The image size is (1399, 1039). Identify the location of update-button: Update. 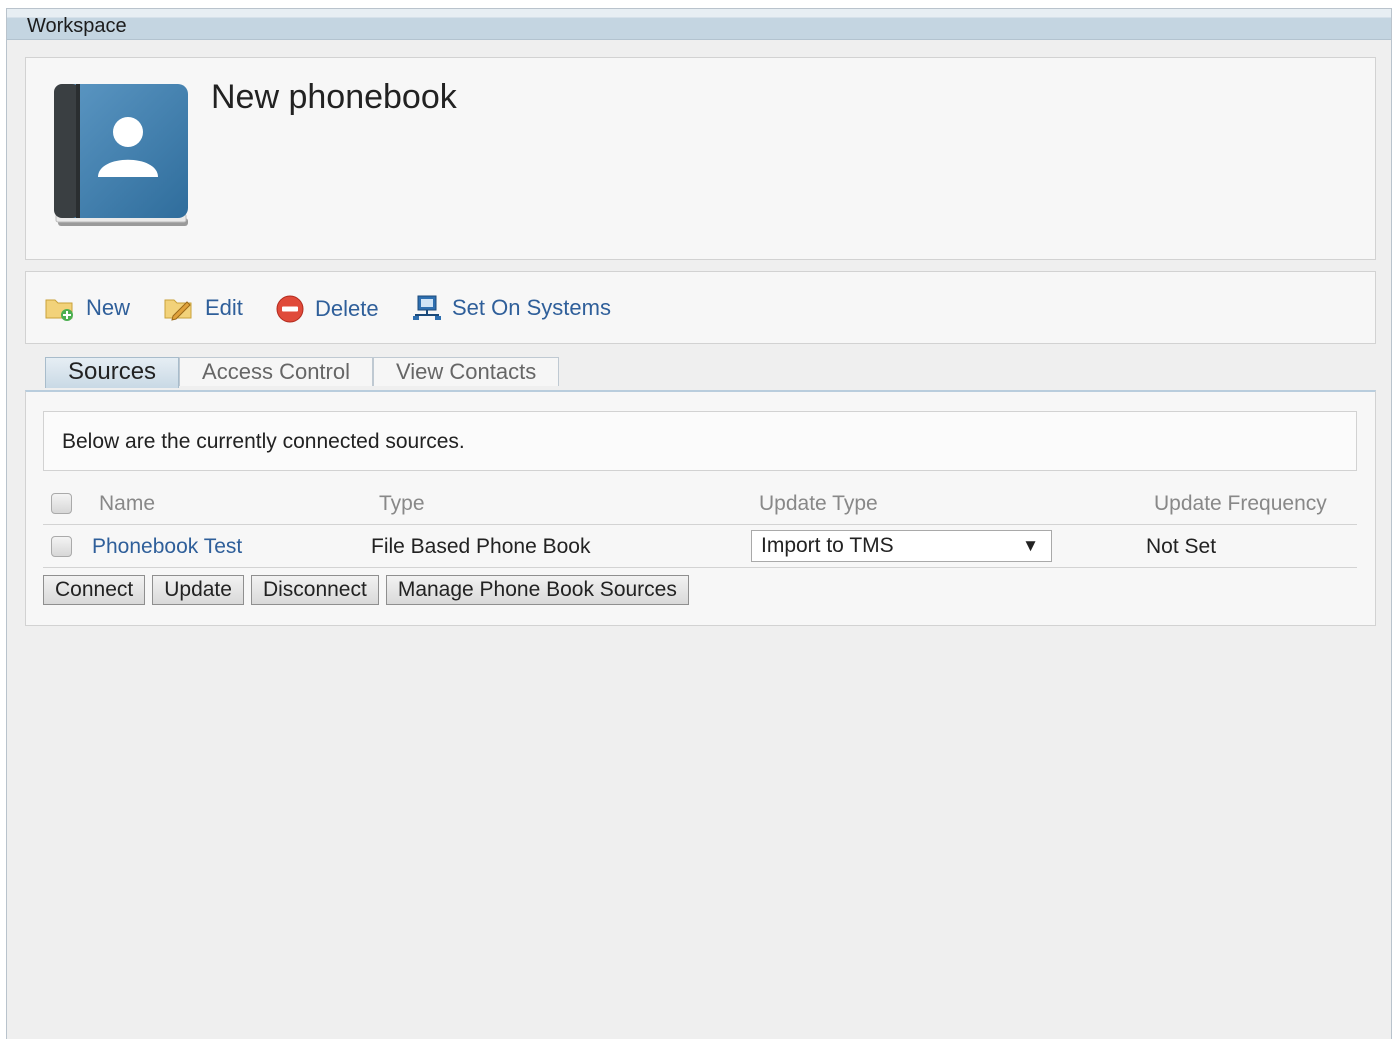
(198, 590).